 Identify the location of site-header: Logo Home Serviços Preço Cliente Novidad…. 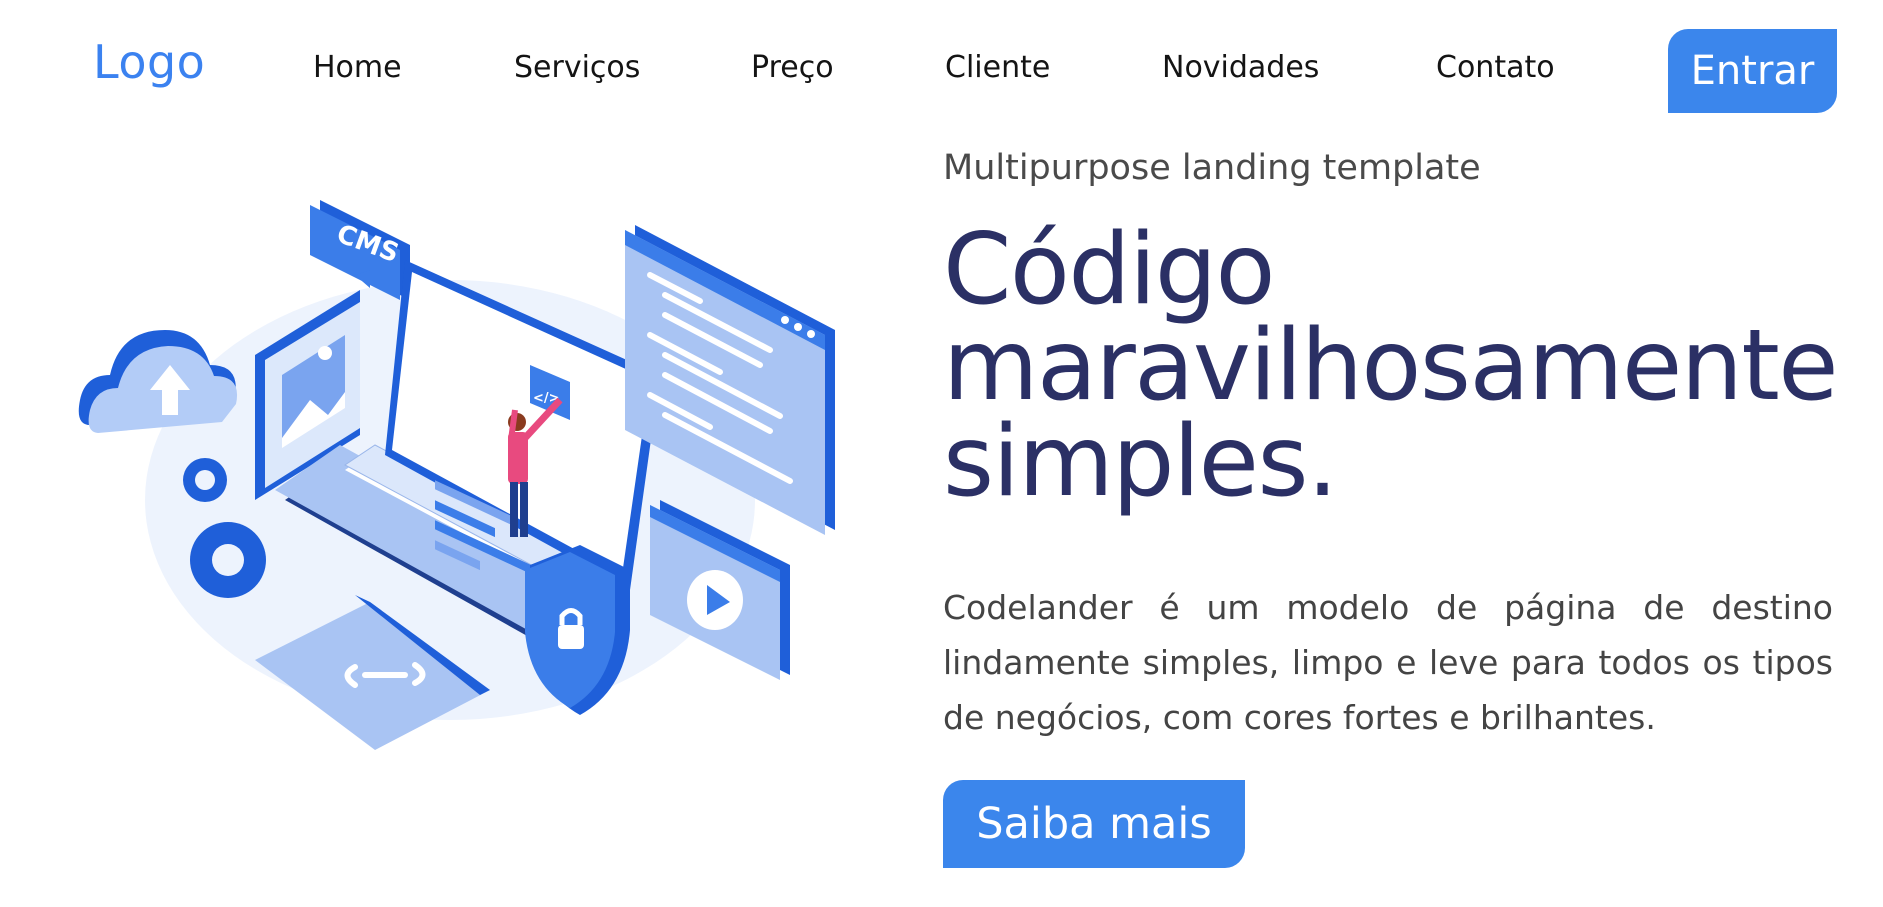
(941, 65).